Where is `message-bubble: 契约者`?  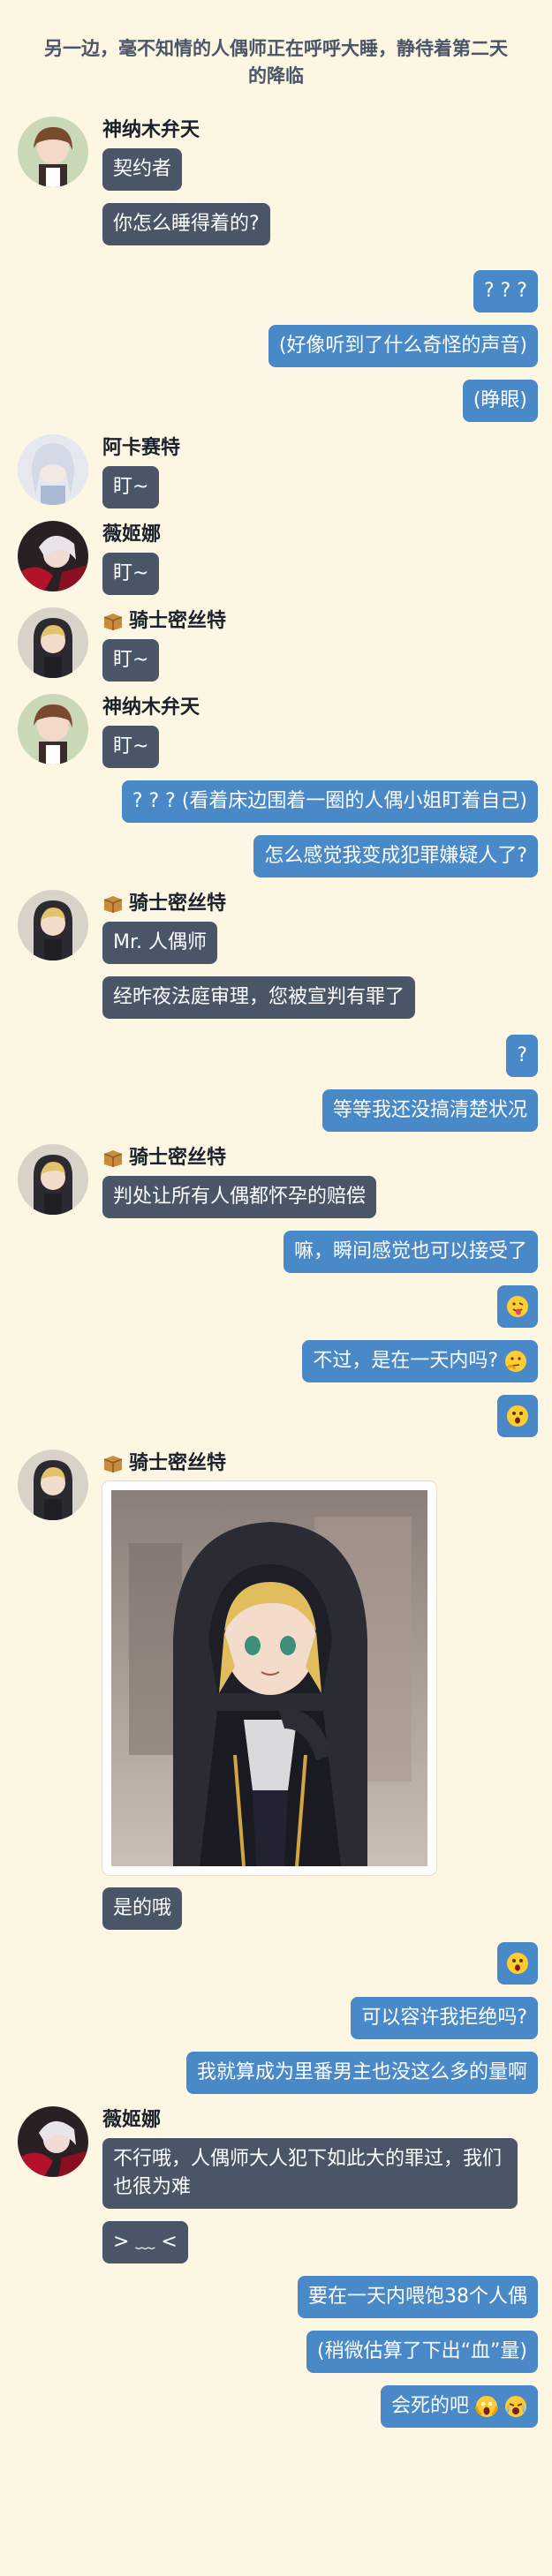
message-bubble: 契约者 is located at coordinates (142, 170).